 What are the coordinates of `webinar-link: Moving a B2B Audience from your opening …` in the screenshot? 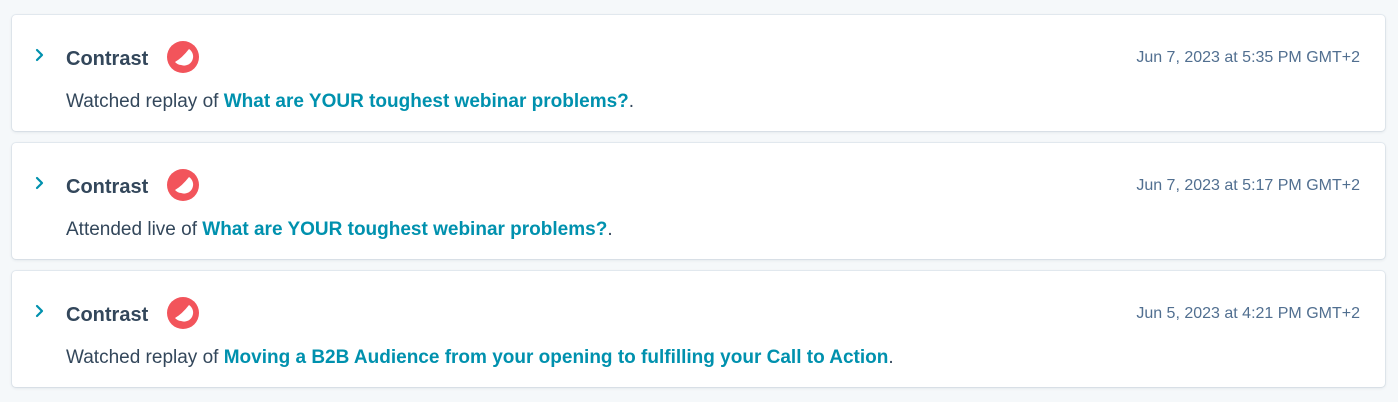 It's located at (556, 357).